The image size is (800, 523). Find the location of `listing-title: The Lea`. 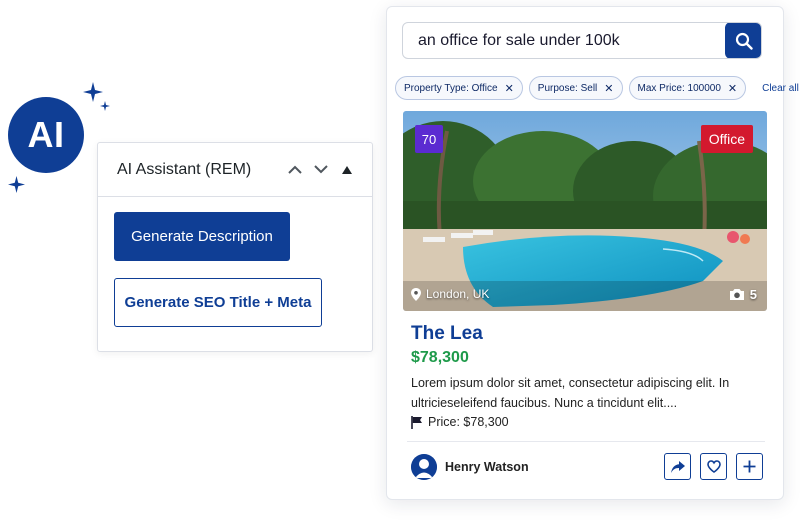

listing-title: The Lea is located at coordinates (447, 334).